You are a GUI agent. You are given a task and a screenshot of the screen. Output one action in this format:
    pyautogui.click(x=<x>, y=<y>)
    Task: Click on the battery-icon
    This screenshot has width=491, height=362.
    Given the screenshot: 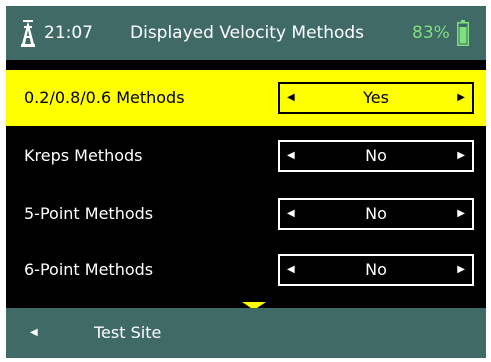 What is the action you would take?
    pyautogui.click(x=463, y=33)
    